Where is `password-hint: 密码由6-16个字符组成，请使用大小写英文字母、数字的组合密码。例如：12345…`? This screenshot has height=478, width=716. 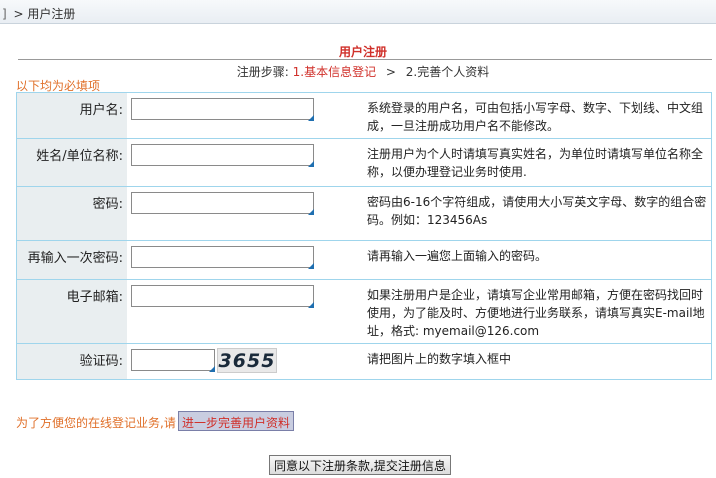
password-hint: 密码由6-16个字符组成，请使用大小写英文字母、数字的组合密码。例如：12345… is located at coordinates (537, 211).